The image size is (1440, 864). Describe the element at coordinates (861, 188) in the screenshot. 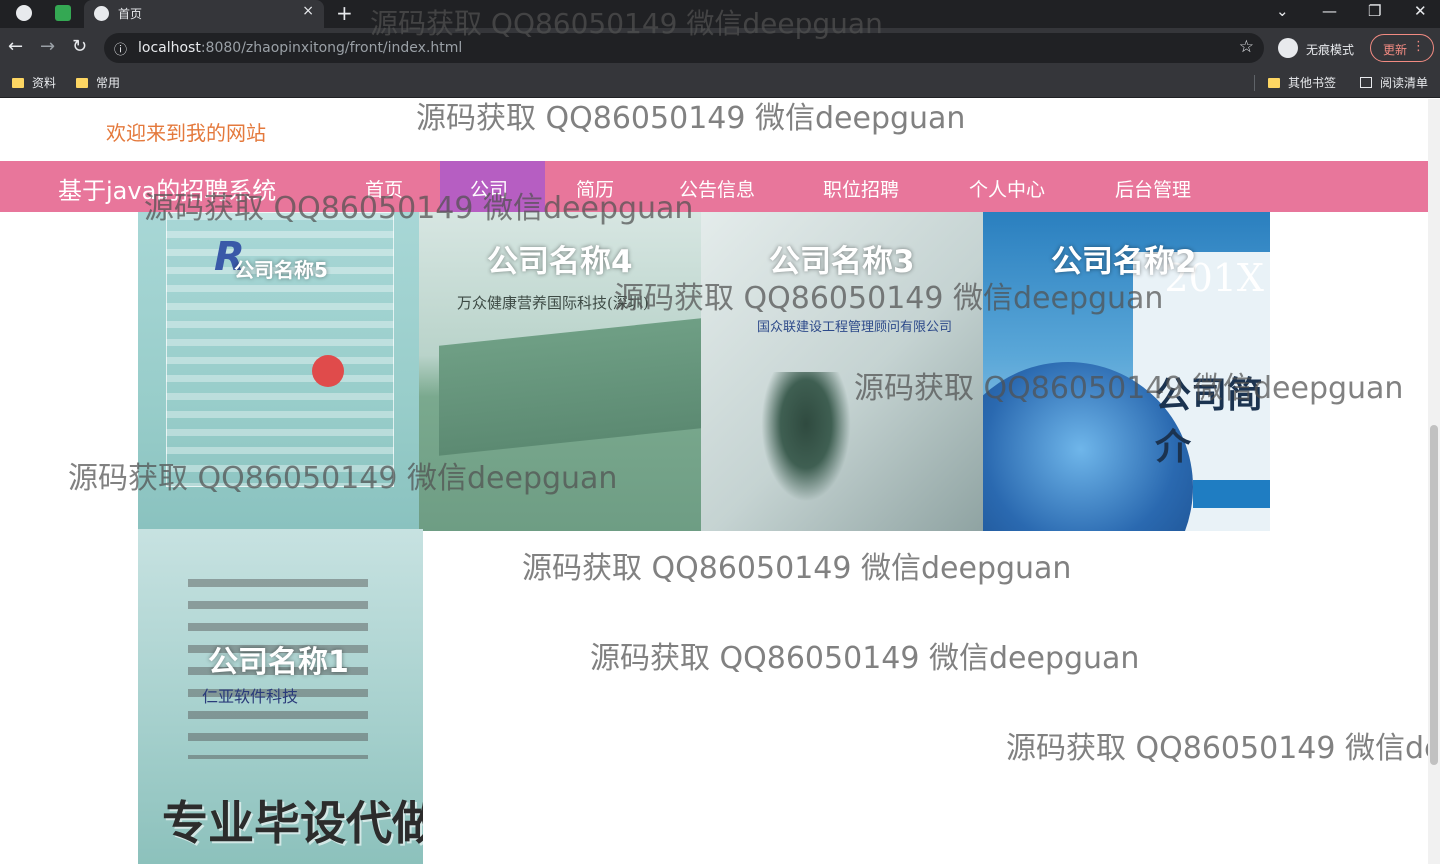

I see `nav-jobs: 职位招聘` at that location.